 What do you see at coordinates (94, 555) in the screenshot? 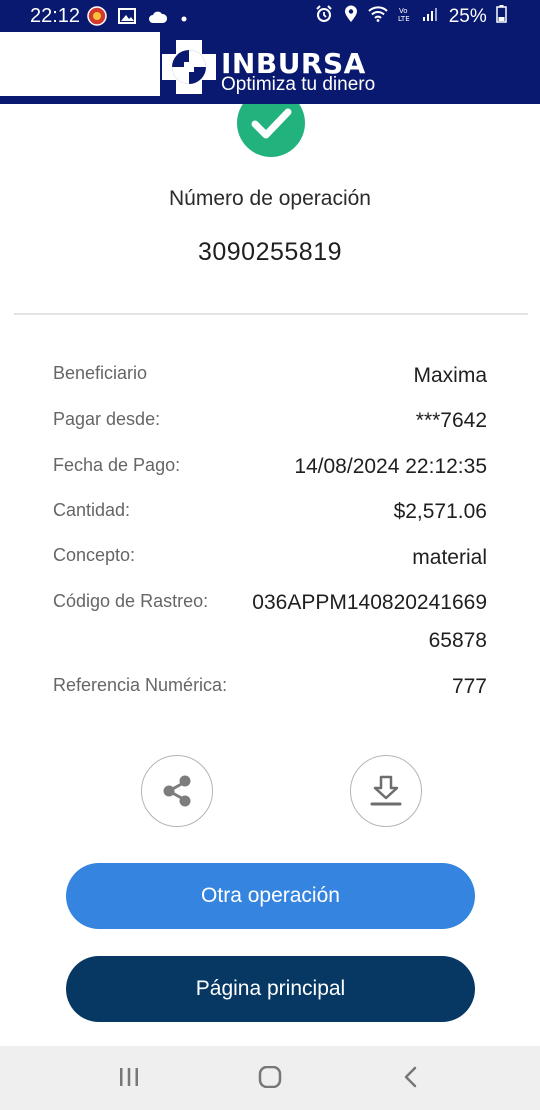
I see `concept-label: Concepto:` at bounding box center [94, 555].